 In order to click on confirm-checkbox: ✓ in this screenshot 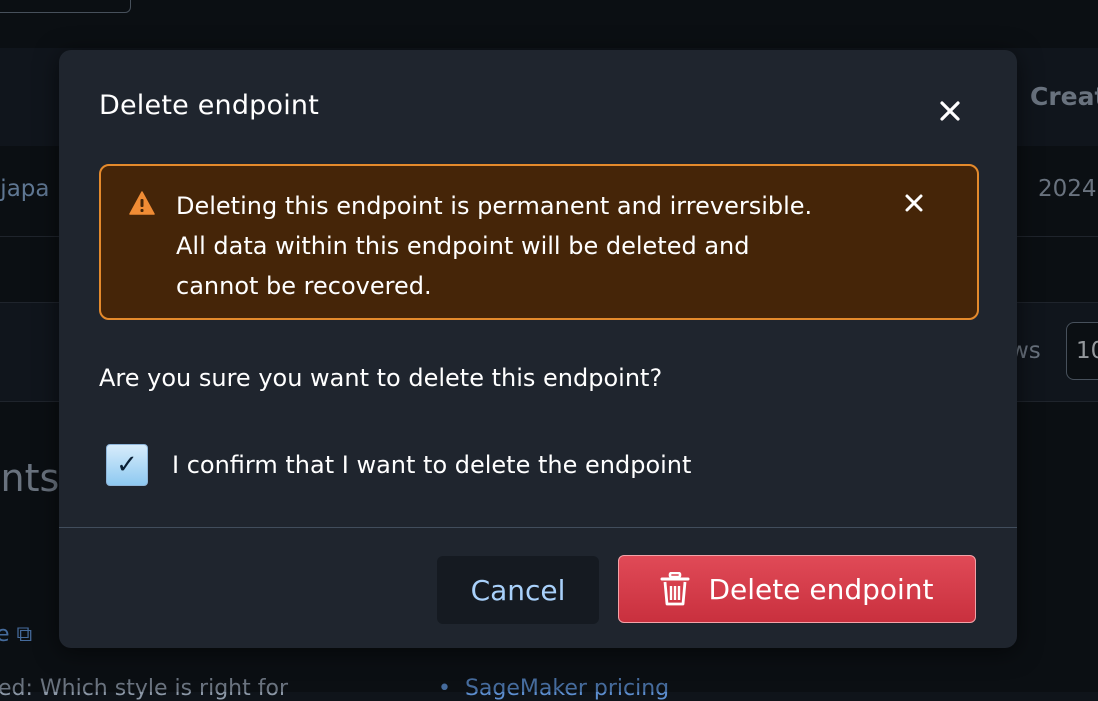, I will do `click(127, 465)`.